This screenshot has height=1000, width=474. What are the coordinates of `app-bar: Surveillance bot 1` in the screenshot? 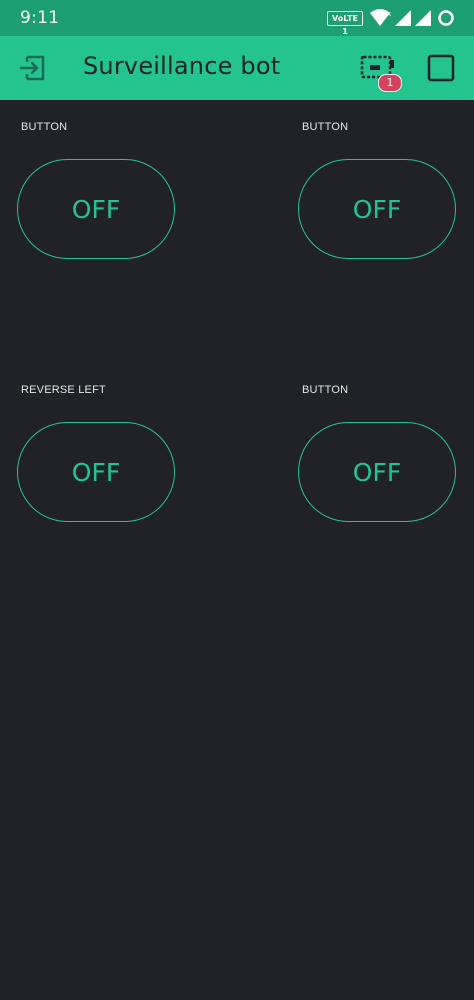 It's located at (237, 68).